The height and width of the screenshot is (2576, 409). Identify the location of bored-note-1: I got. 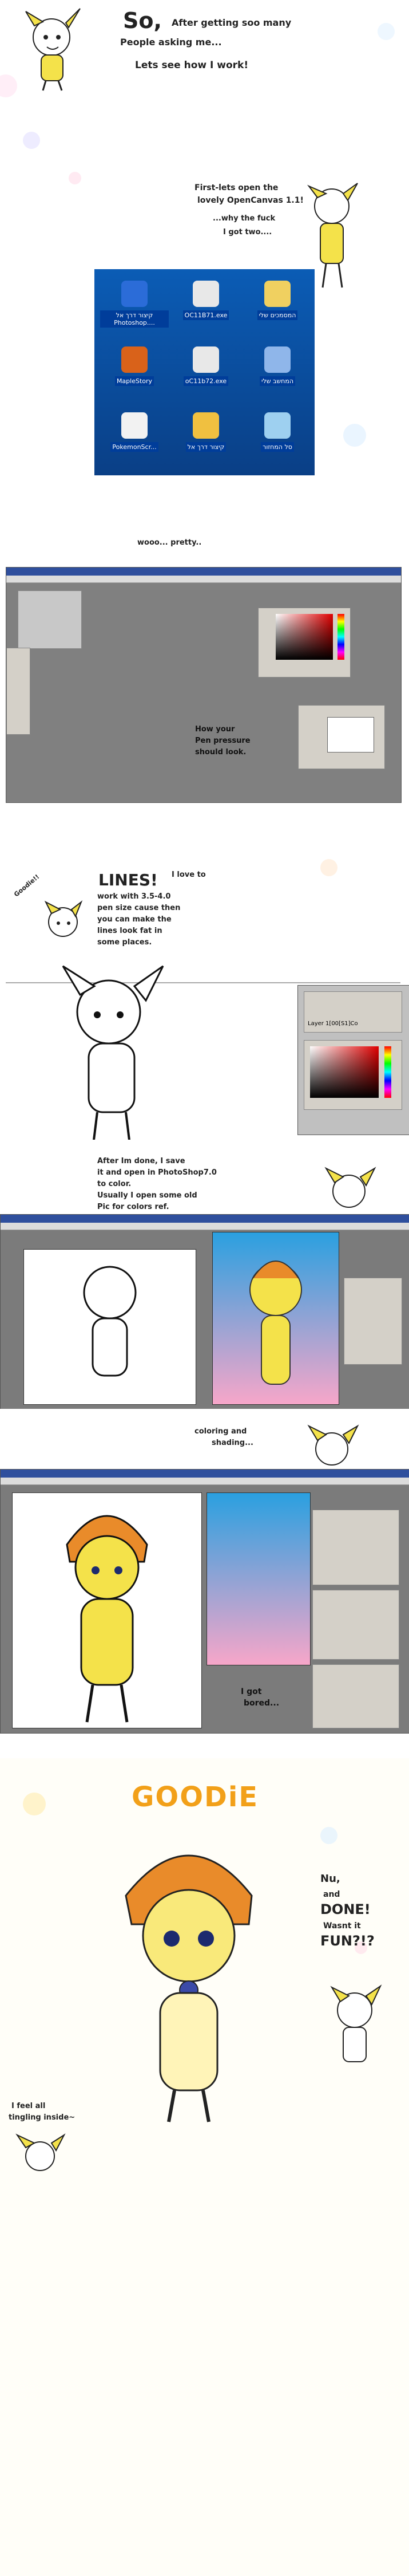
(251, 1691).